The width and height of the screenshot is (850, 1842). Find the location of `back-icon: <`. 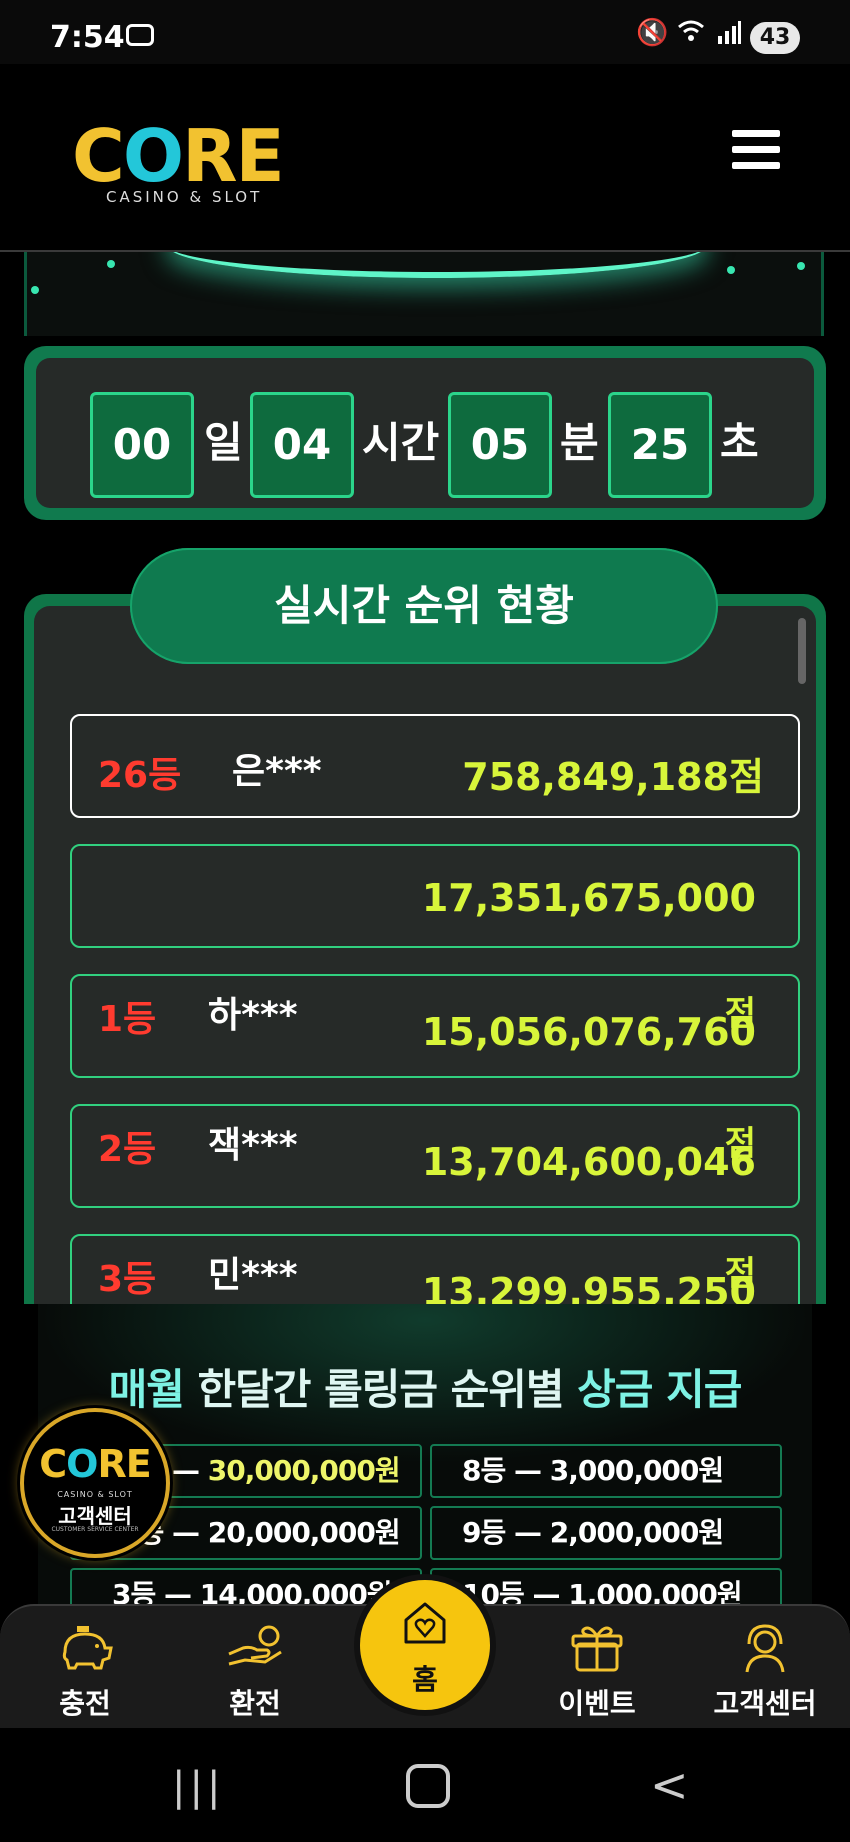

back-icon: < is located at coordinates (669, 1785).